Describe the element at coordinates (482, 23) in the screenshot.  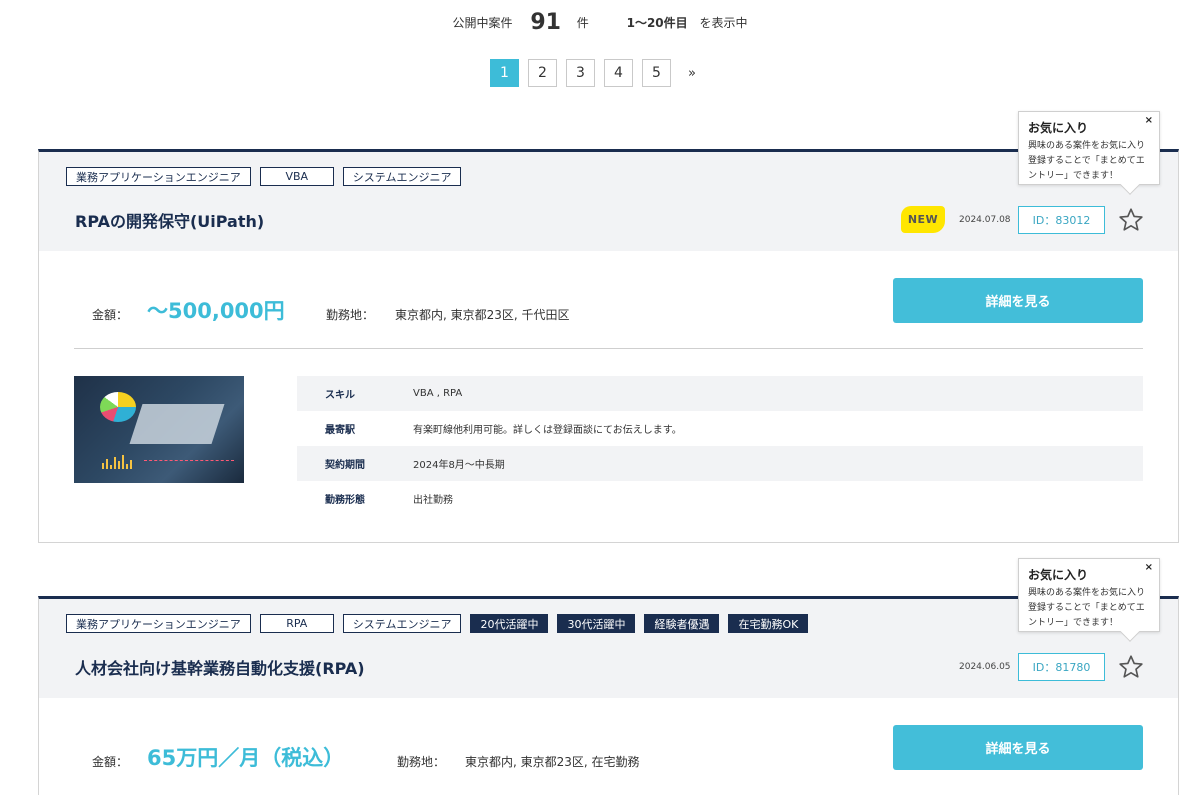
I see `summary-prefix: 公開中案件` at that location.